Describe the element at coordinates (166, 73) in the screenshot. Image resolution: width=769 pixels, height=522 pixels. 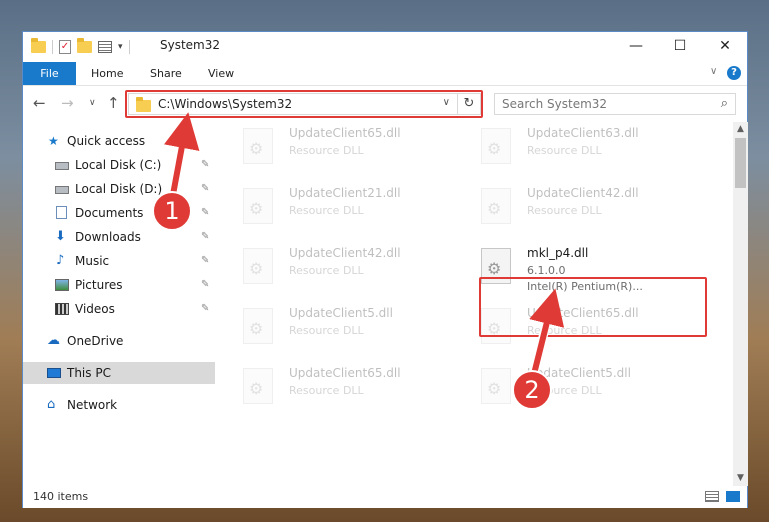
I see `tab-share: Share` at that location.